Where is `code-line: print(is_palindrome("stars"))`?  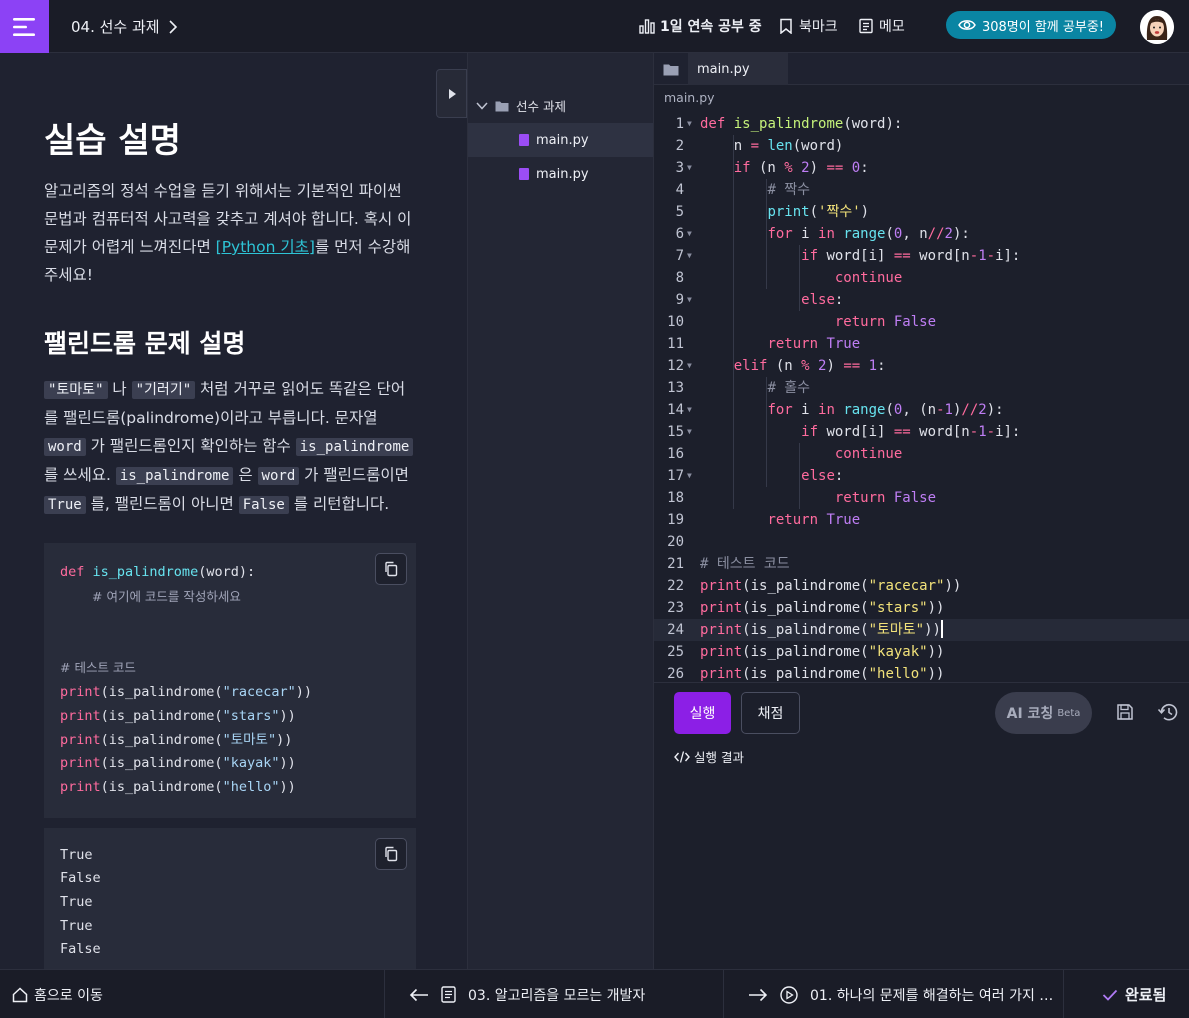
code-line: print(is_palindrome("stars")) is located at coordinates (230, 717).